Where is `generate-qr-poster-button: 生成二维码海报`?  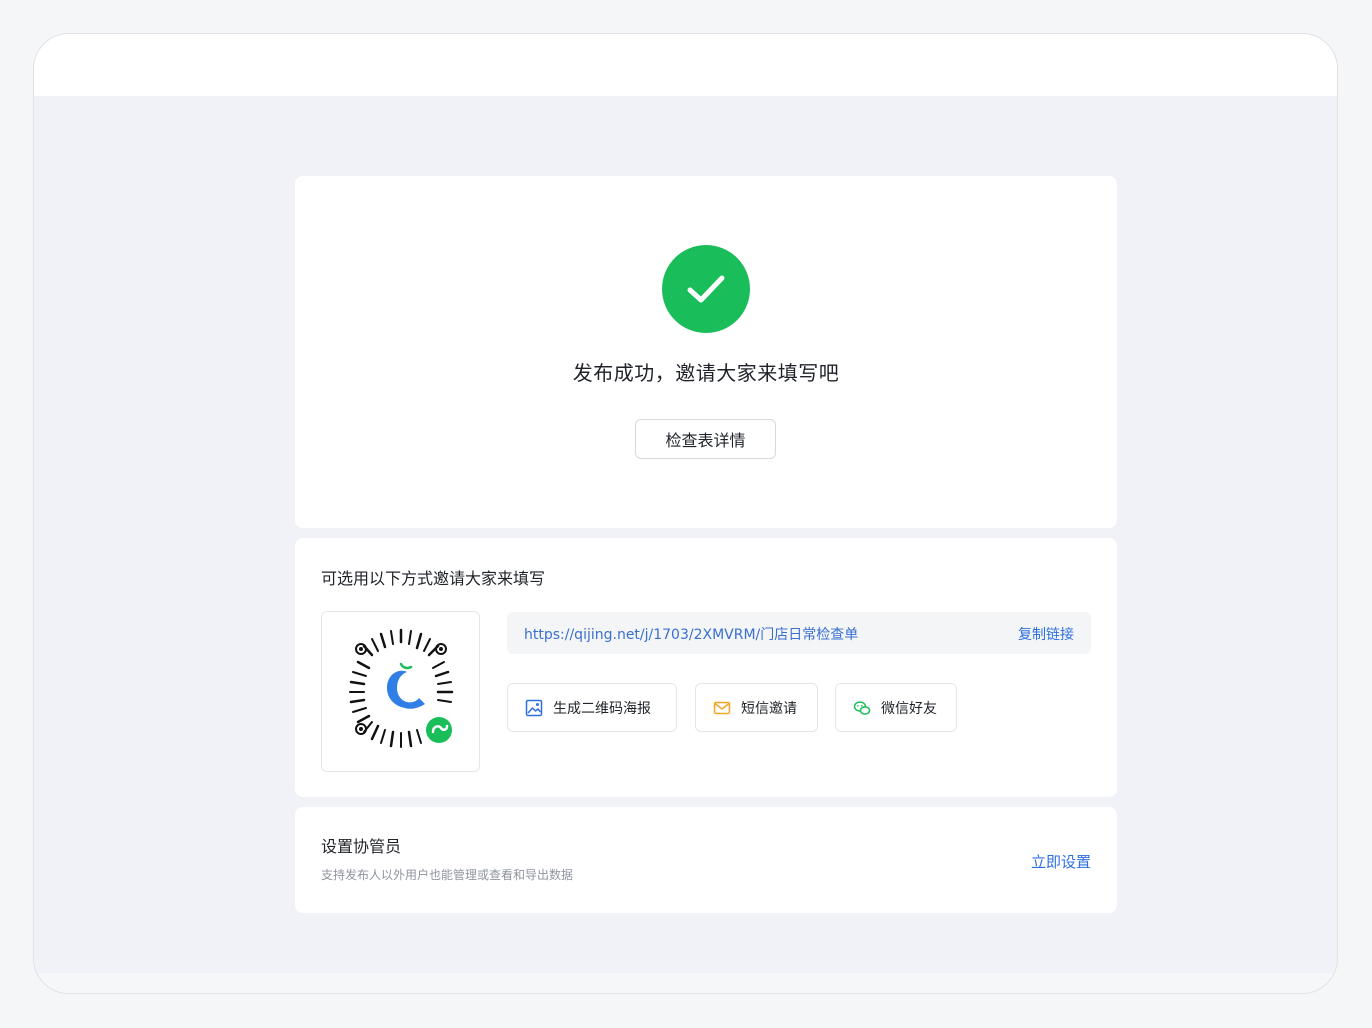 generate-qr-poster-button: 生成二维码海报 is located at coordinates (592, 707).